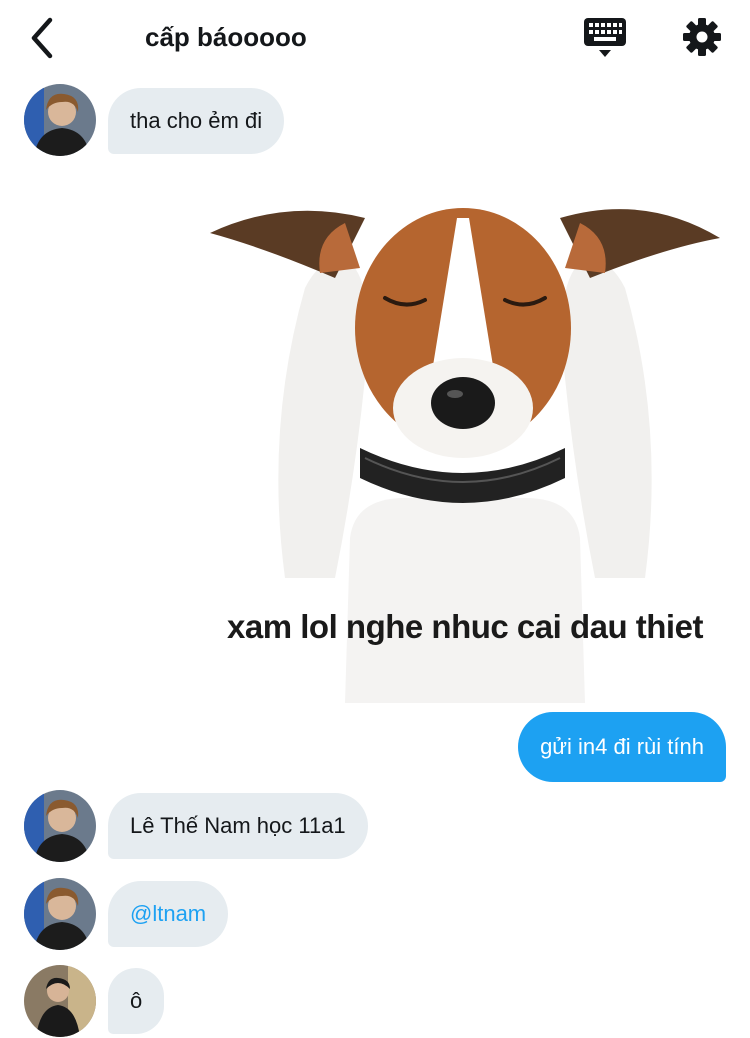  I want to click on back-button, so click(46, 38).